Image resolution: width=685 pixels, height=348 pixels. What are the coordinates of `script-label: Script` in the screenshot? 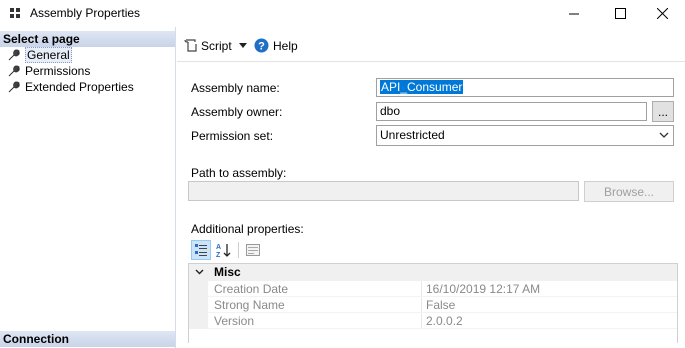 It's located at (216, 45).